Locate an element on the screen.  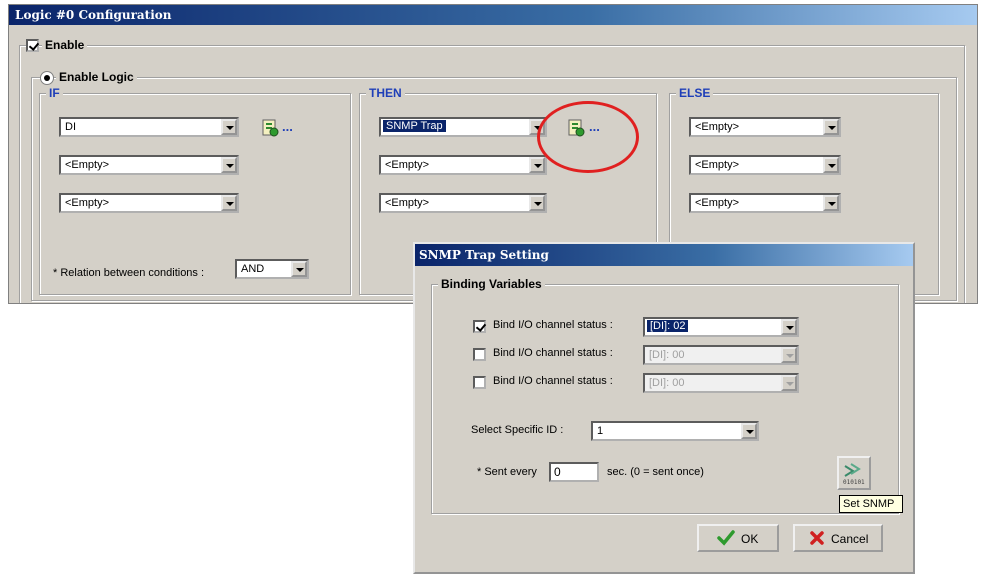
bind-row-1-value: [DI]: 02 is located at coordinates (668, 326).